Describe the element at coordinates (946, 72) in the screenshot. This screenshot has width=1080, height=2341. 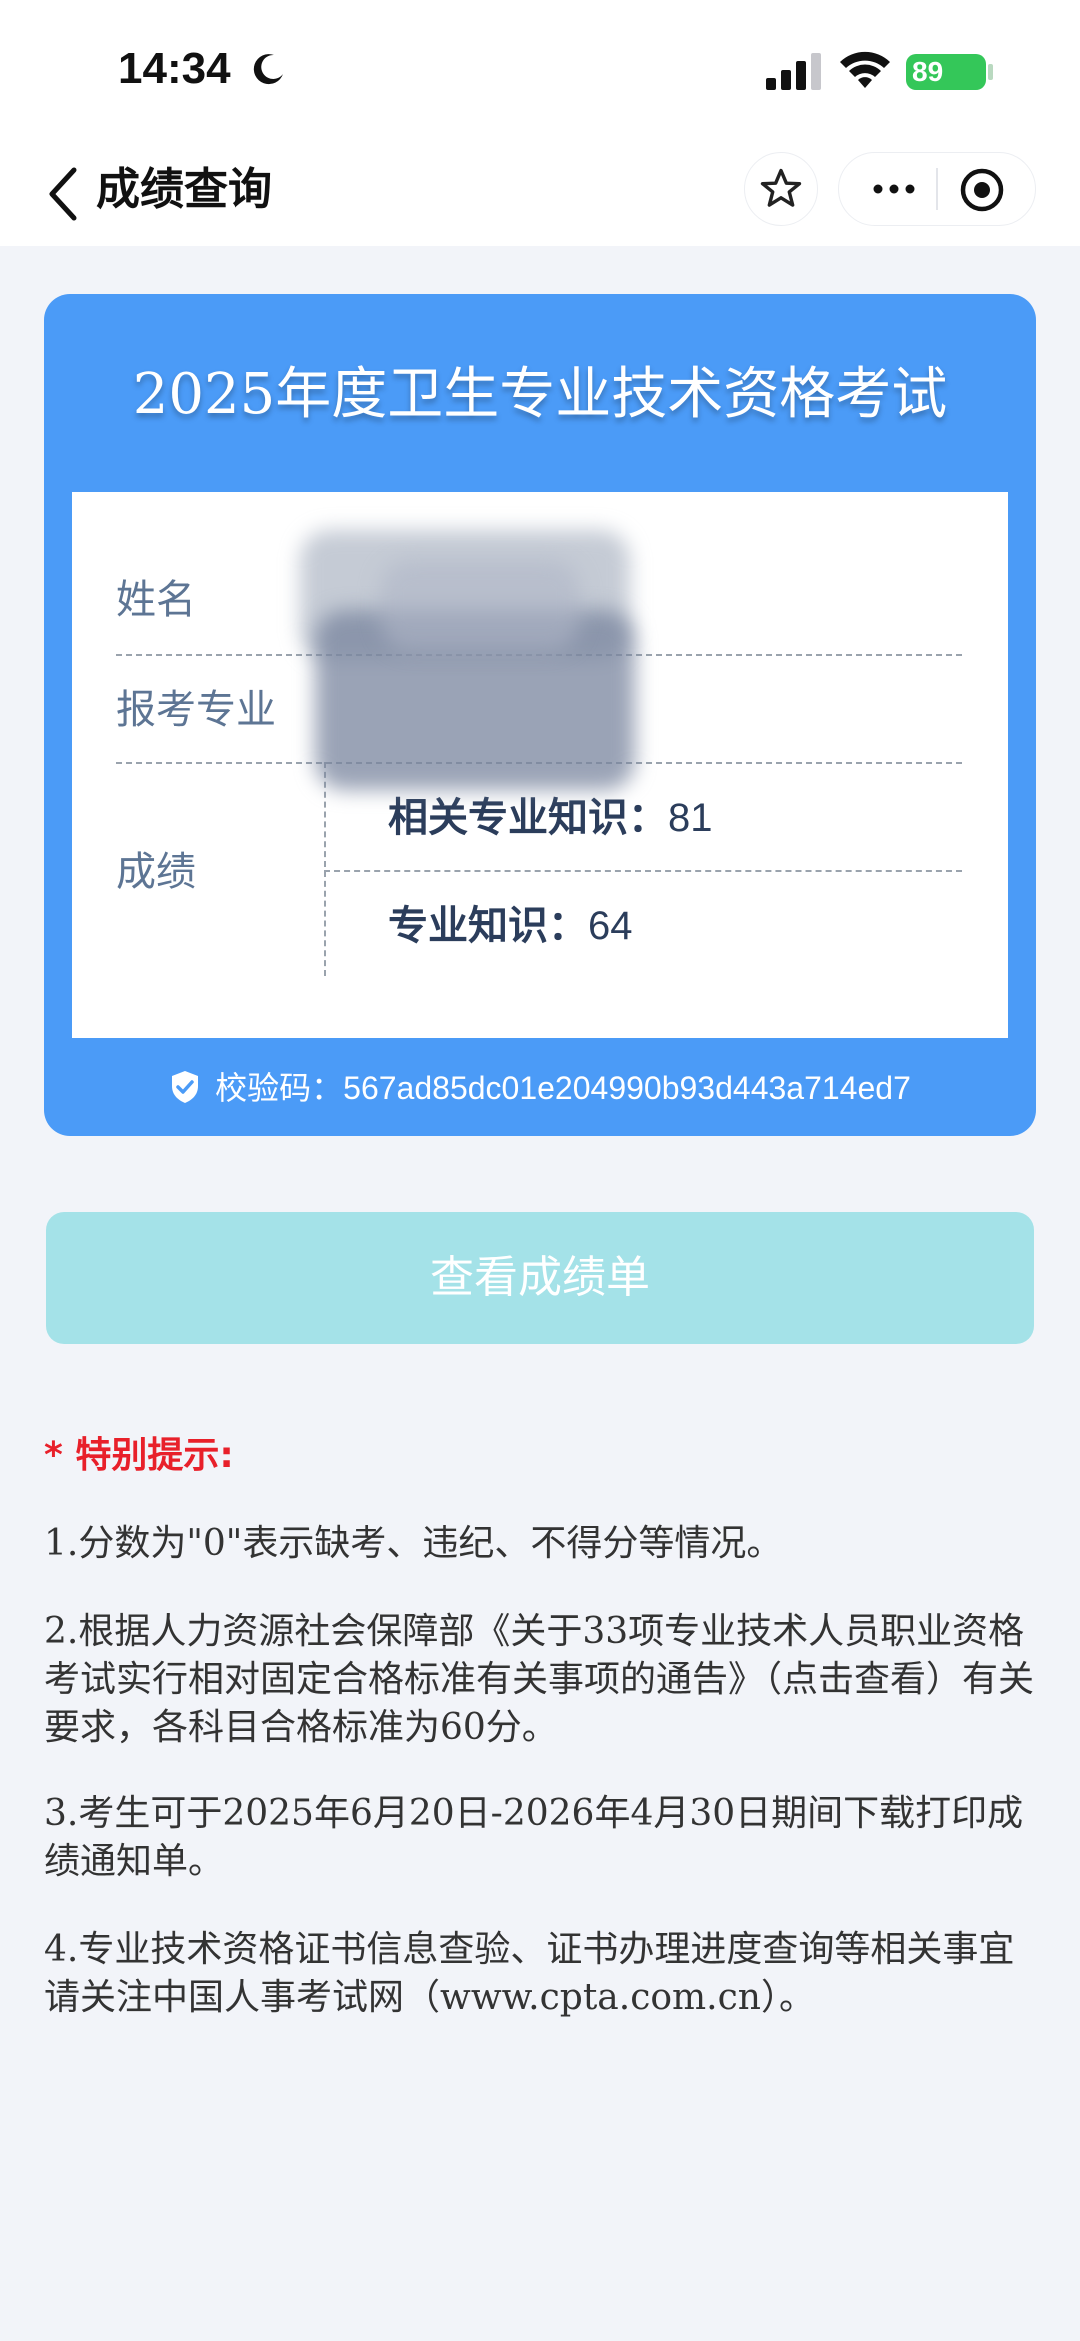
I see `battery-indicator: 89` at that location.